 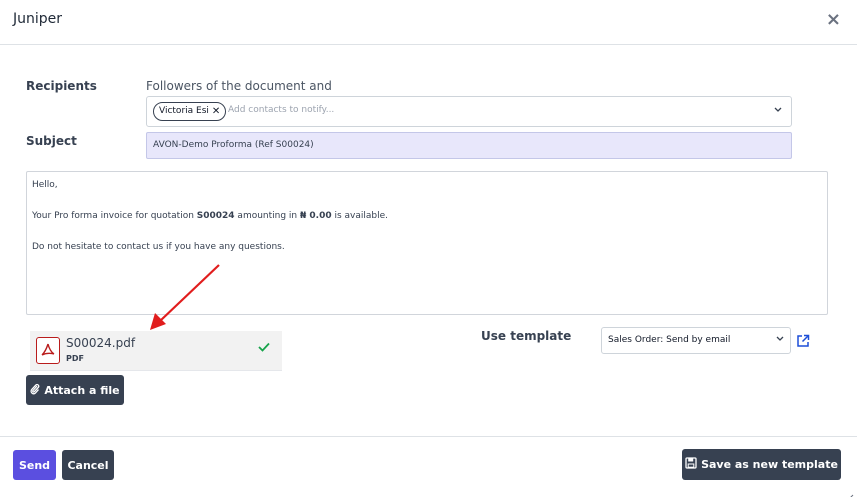 I want to click on close-icon: ×, so click(x=833, y=19).